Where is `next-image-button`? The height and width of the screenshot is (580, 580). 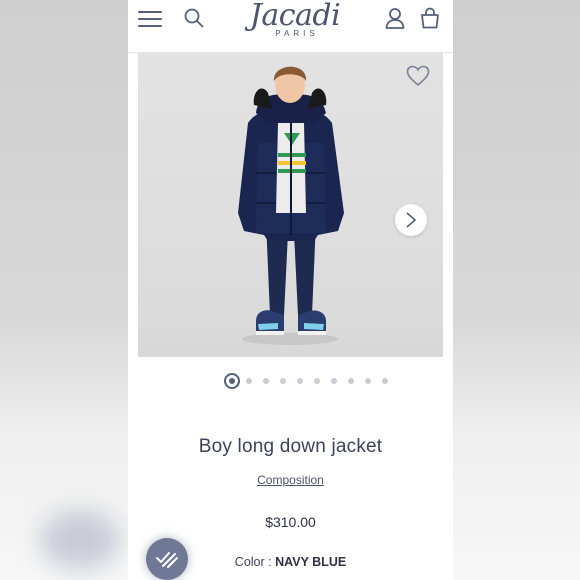
next-image-button is located at coordinates (411, 220).